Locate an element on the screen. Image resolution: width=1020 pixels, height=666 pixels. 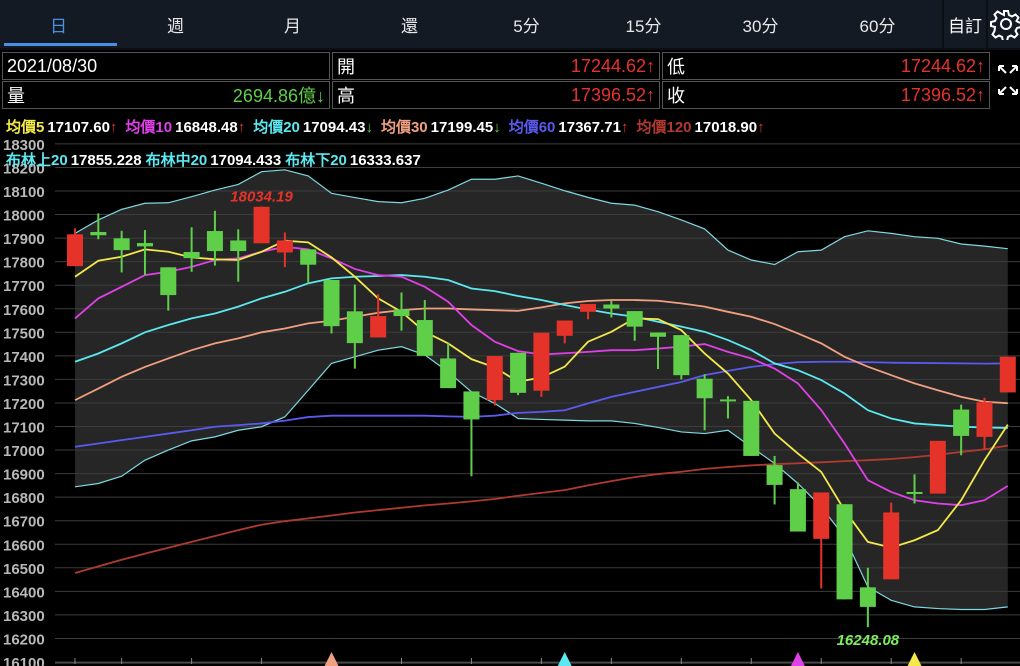
tab-60min: 60分 is located at coordinates (877, 24).